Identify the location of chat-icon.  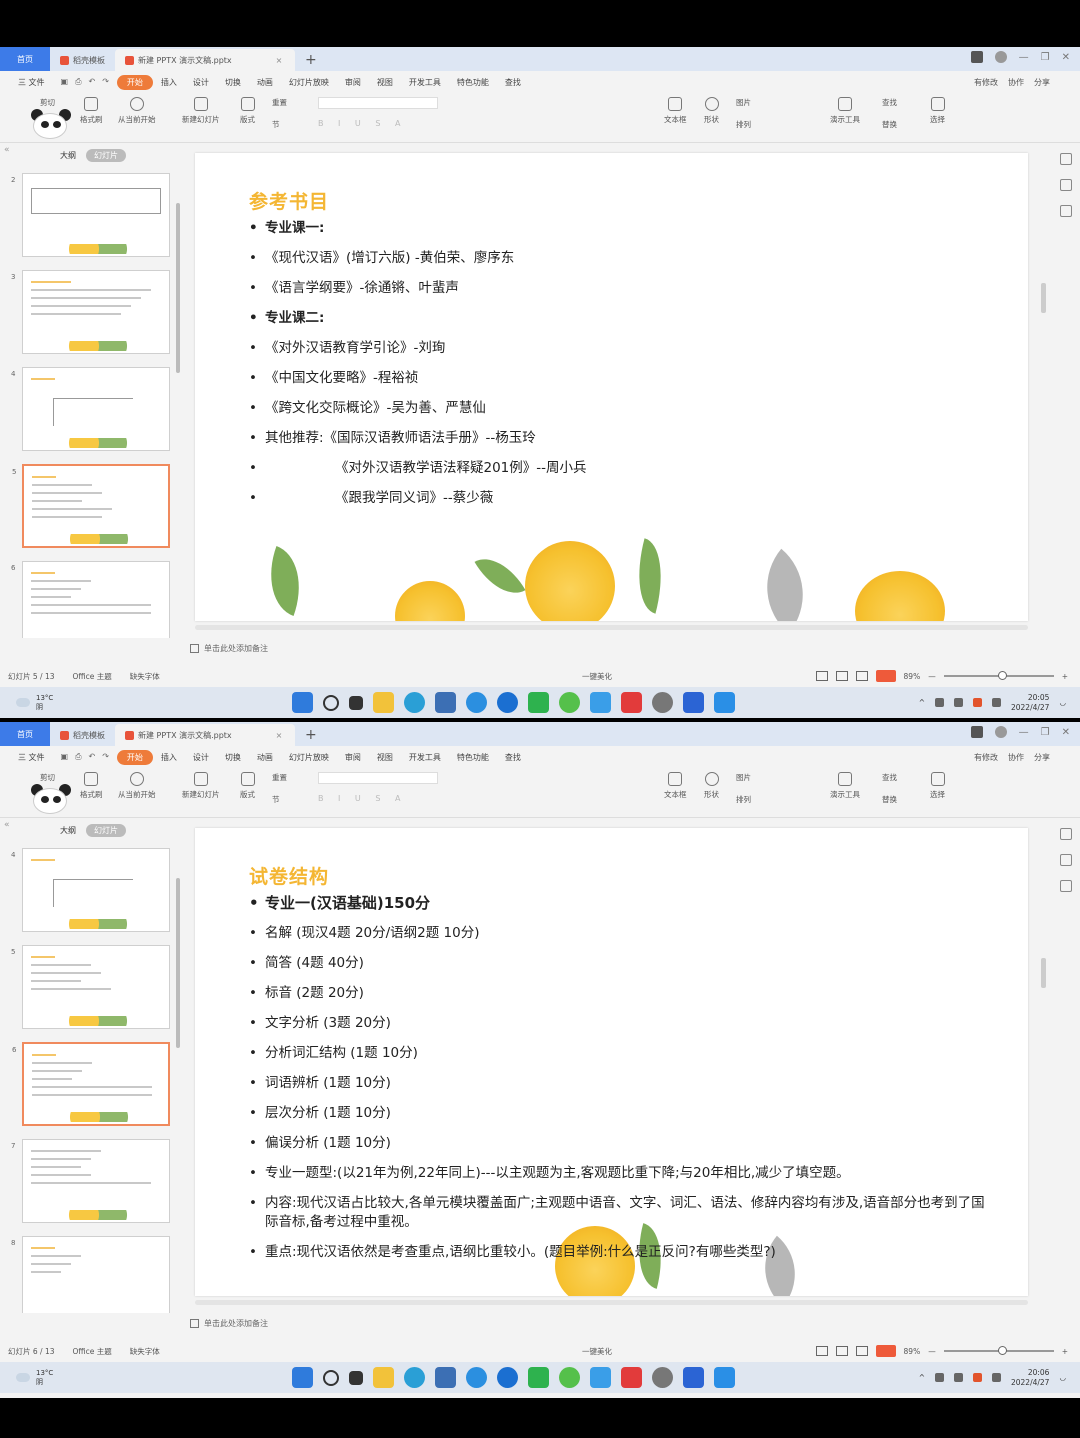
(538, 1377).